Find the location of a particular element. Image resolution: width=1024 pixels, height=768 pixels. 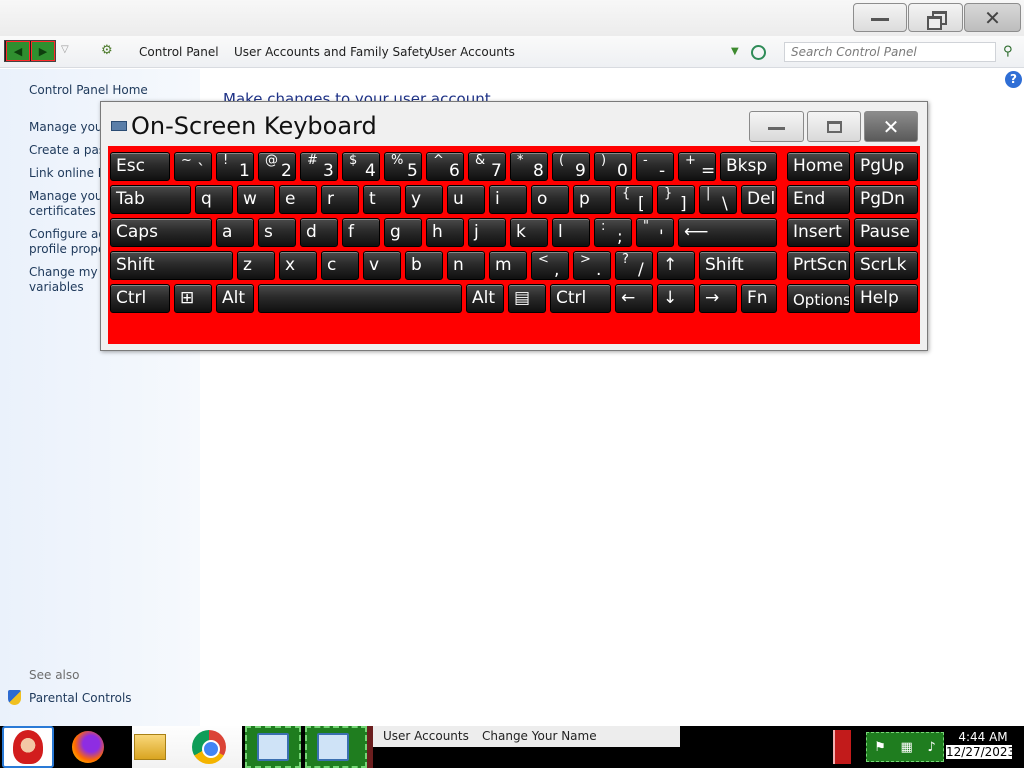

taskbar-control-panel is located at coordinates (273, 747).